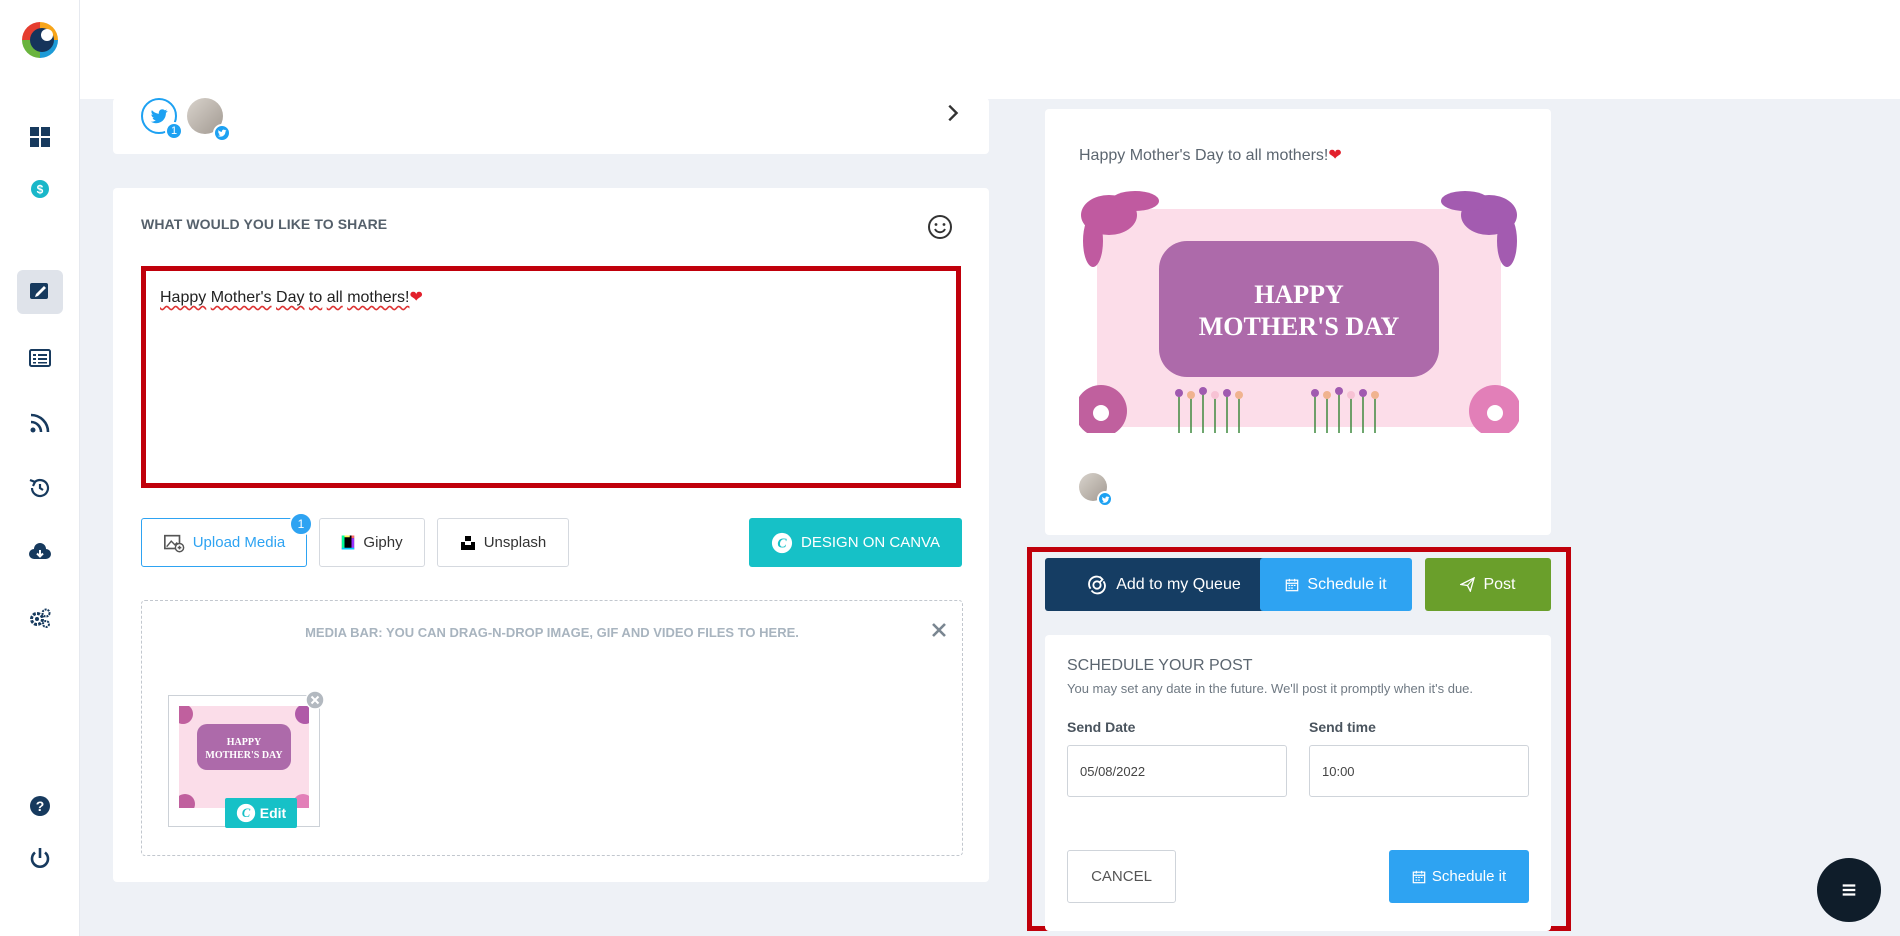  I want to click on schedule-submit-button: Schedule it, so click(1459, 876).